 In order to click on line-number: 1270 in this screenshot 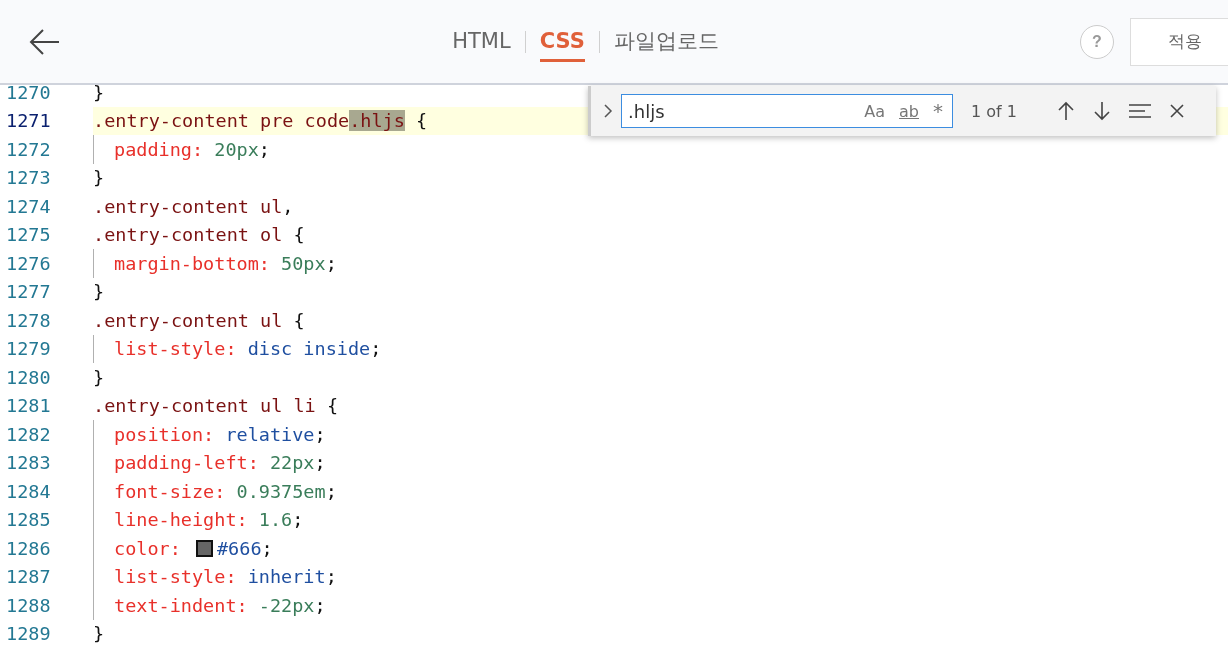, I will do `click(28, 92)`.